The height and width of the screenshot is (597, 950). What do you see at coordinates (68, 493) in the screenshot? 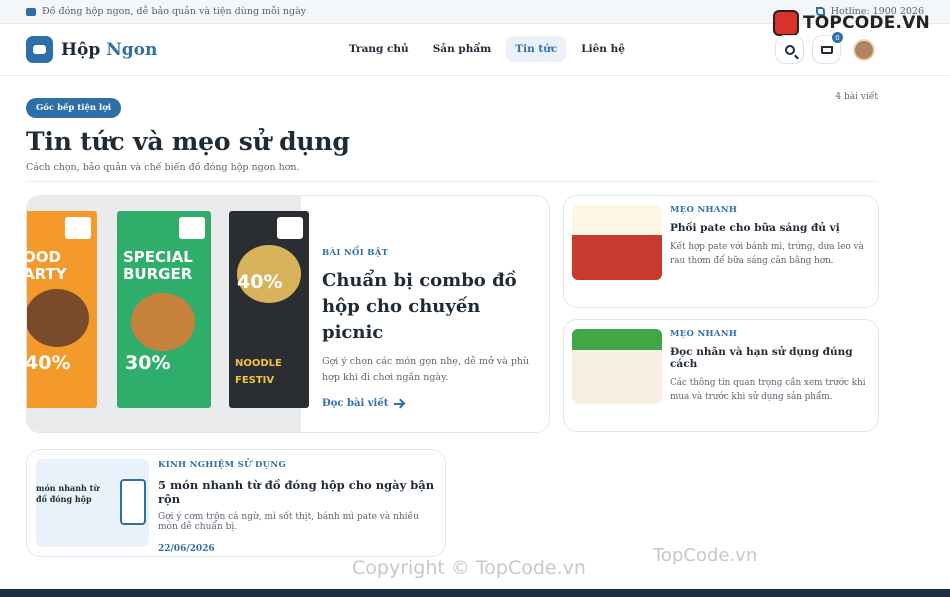
I see `thumbnail-text: món nhanh từ đồ đóng hộp` at bounding box center [68, 493].